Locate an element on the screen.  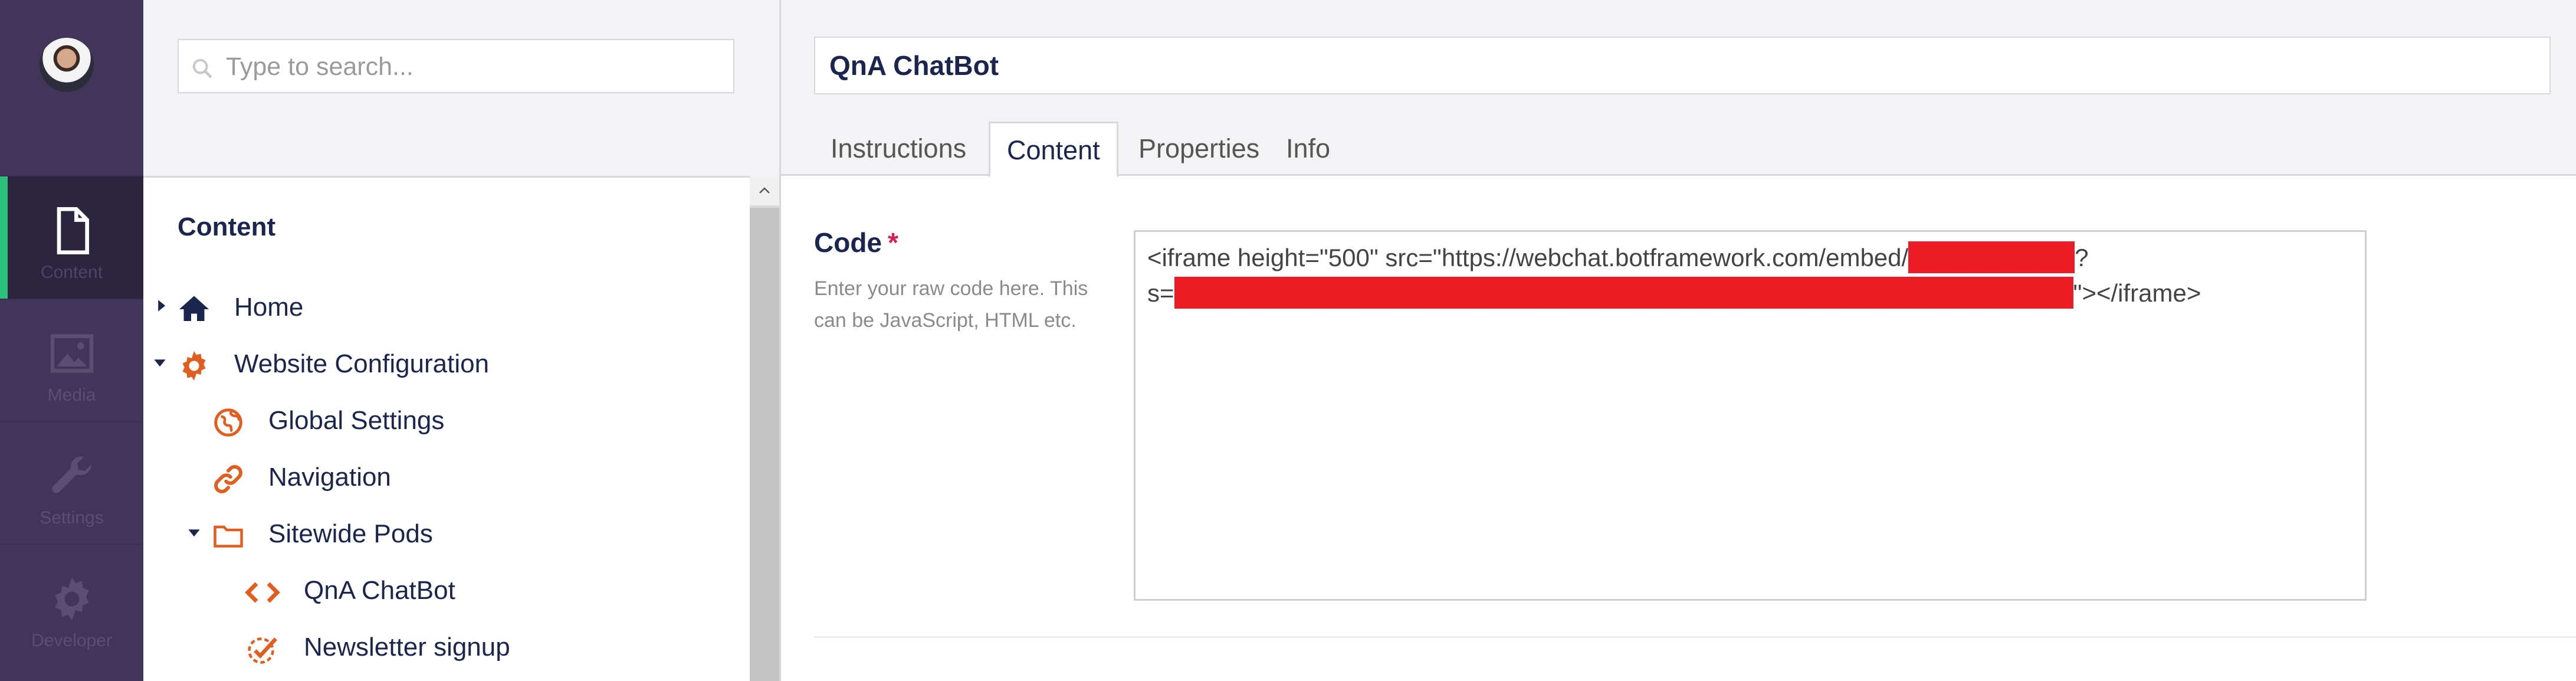
tree-node-label: QnA ChatBot is located at coordinates (379, 590).